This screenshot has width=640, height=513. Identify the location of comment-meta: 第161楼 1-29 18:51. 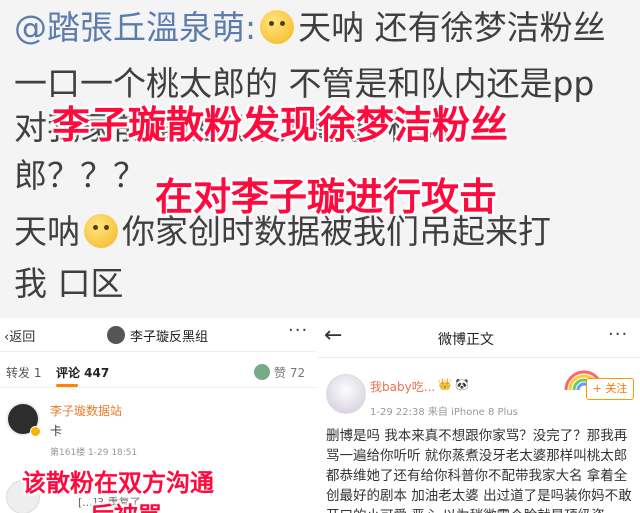
(94, 453).